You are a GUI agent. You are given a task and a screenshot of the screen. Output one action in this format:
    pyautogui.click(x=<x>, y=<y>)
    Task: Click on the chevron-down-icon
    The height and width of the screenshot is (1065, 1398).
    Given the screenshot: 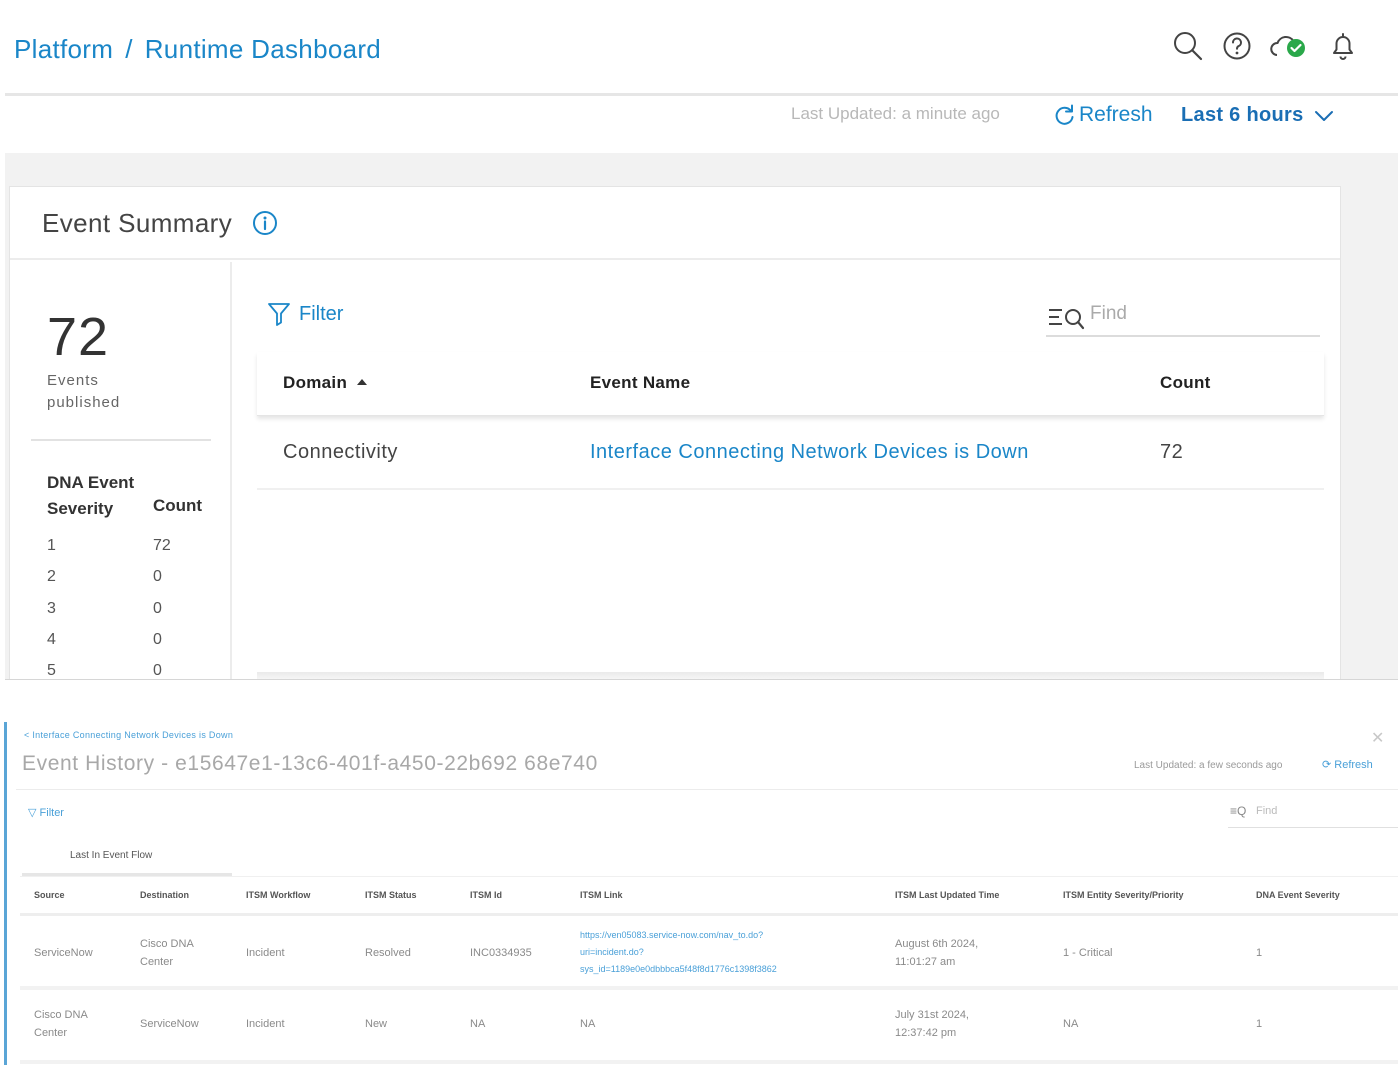 What is the action you would take?
    pyautogui.click(x=1323, y=115)
    